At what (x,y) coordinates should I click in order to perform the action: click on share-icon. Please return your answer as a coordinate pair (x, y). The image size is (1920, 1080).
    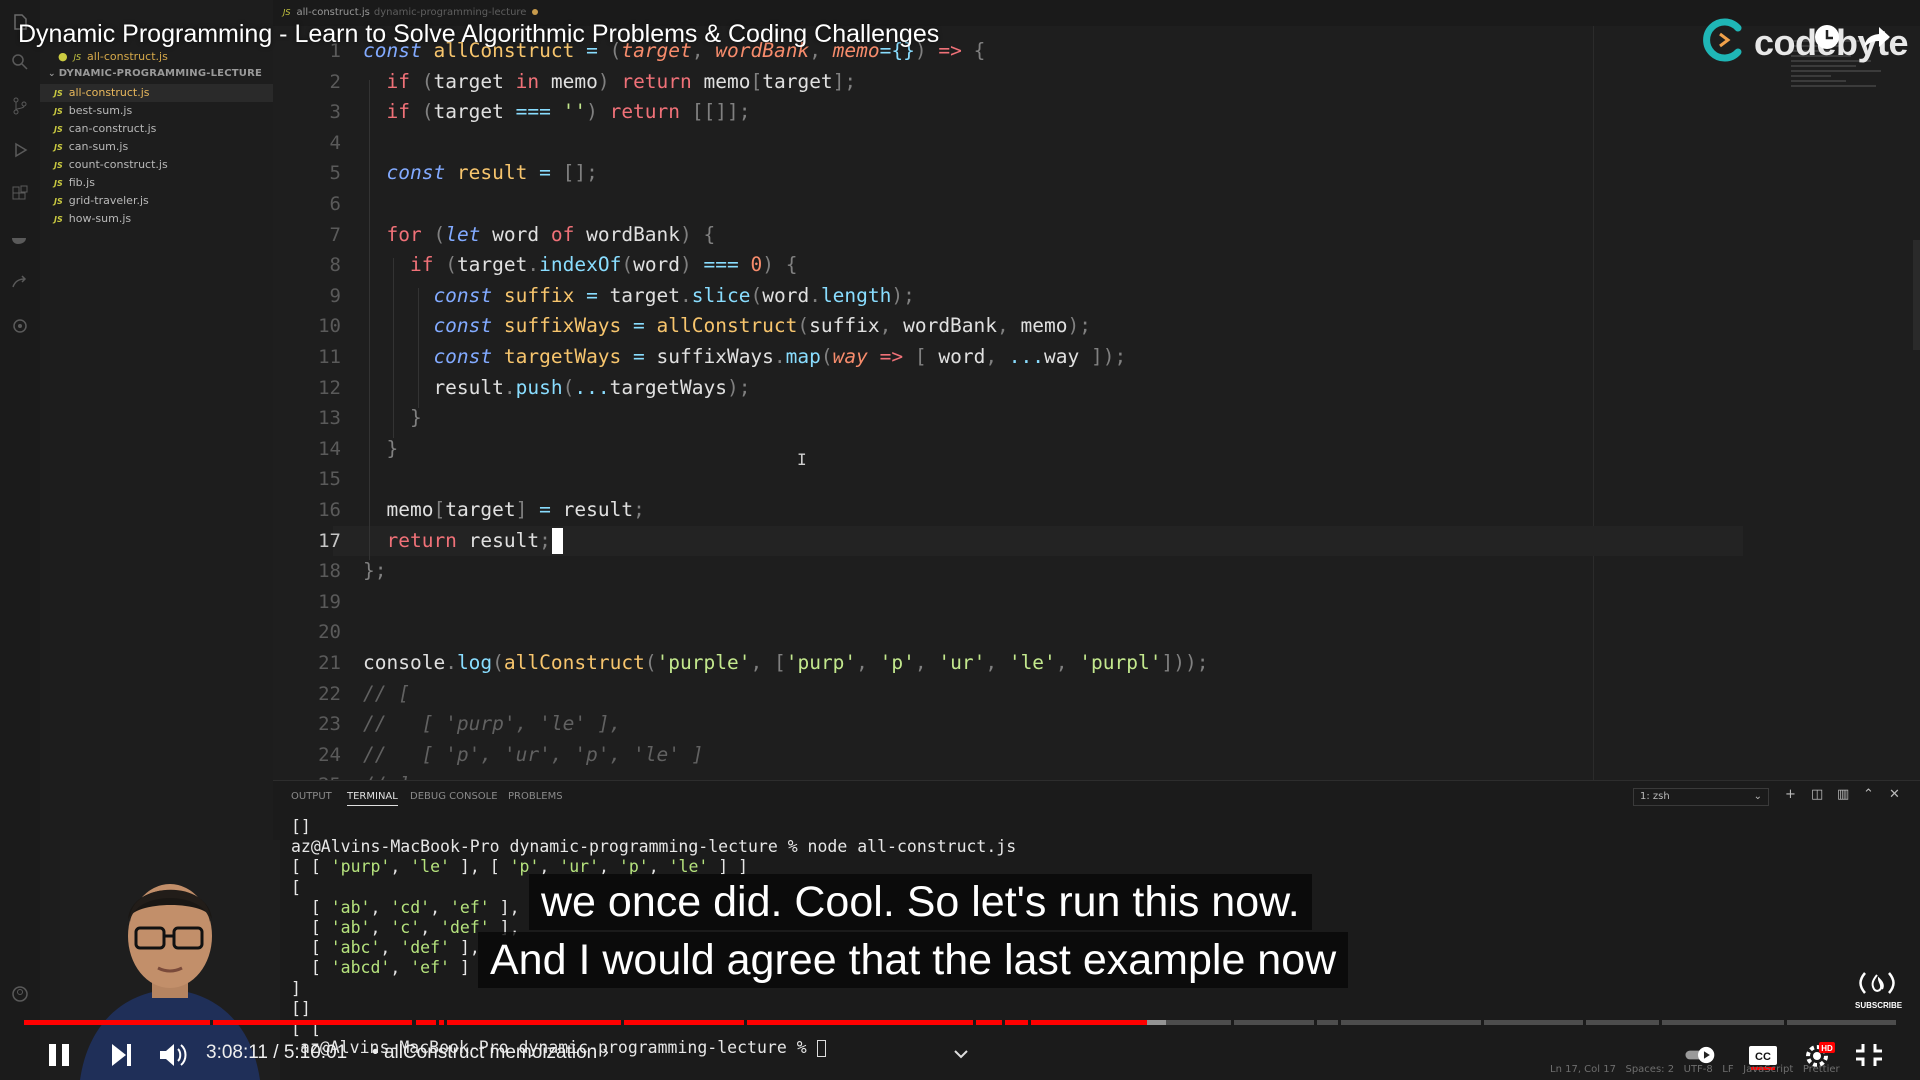
    Looking at the image, I should click on (1877, 37).